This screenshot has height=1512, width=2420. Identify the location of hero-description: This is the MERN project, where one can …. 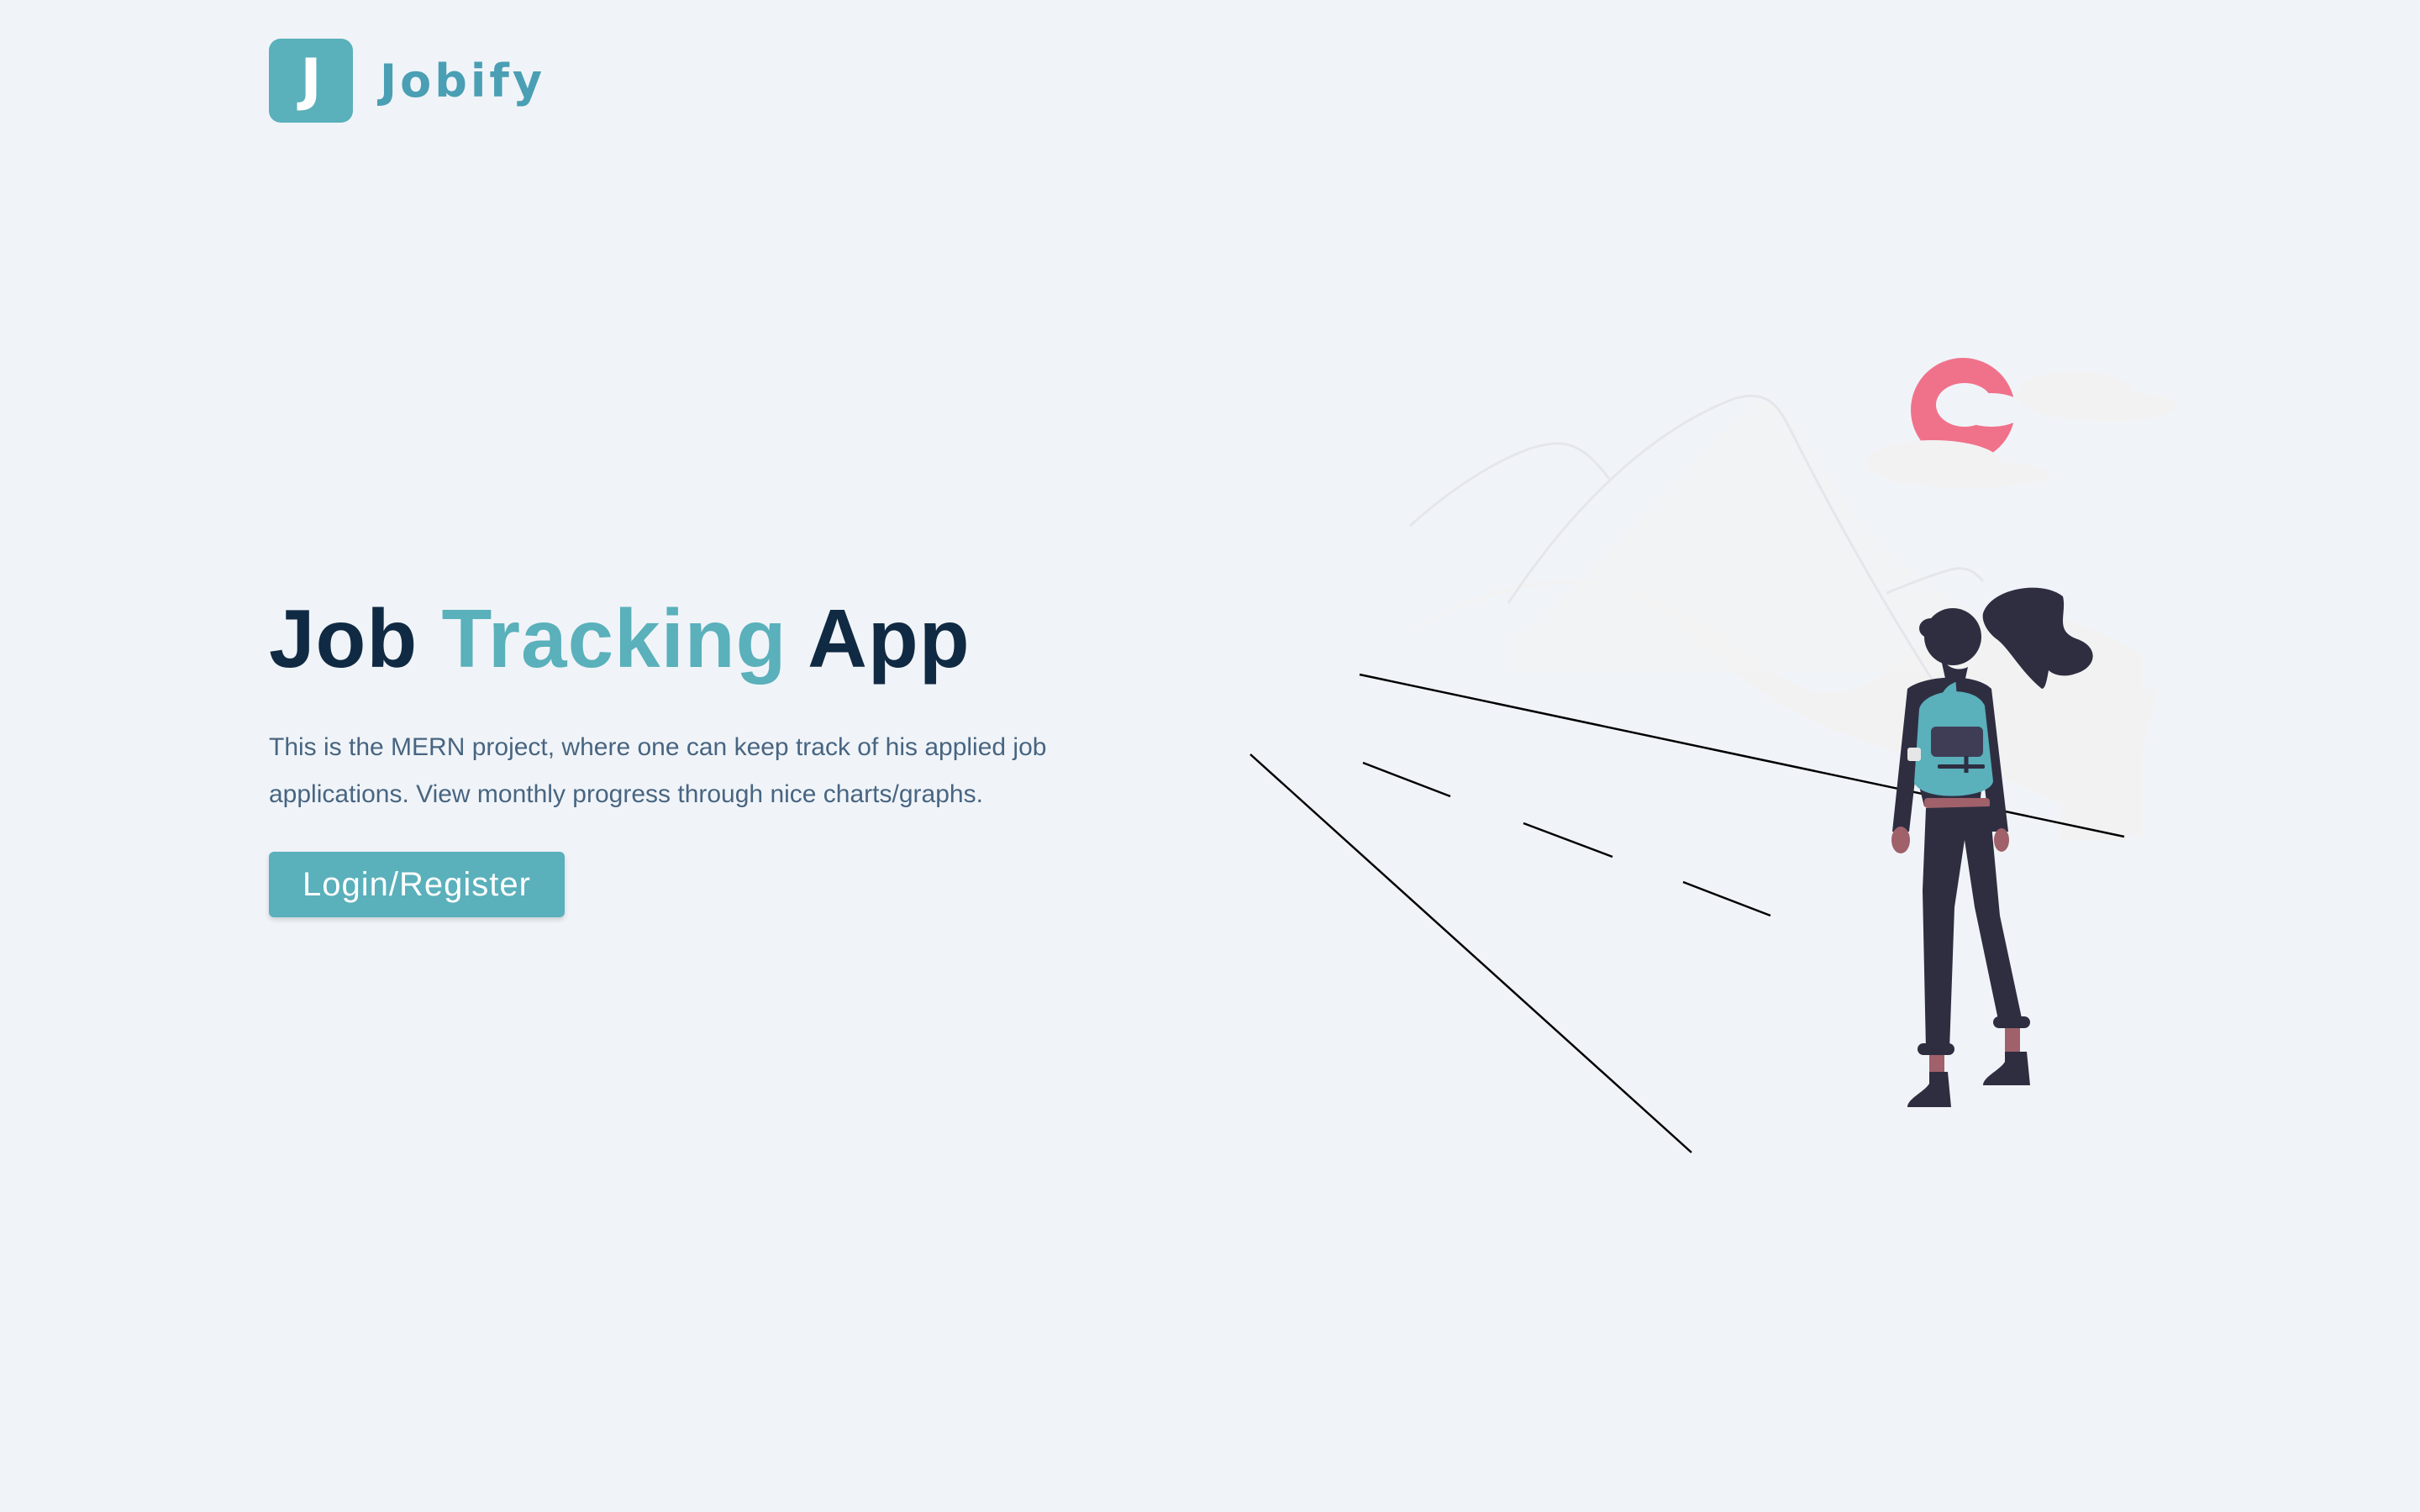
(658, 770).